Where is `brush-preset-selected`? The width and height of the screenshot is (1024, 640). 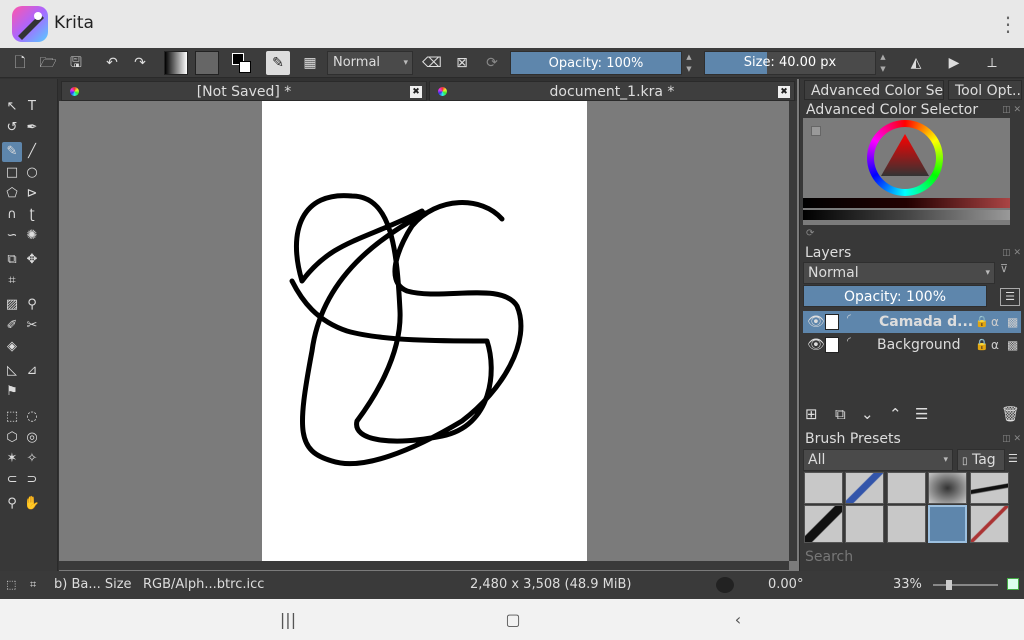
brush-preset-selected is located at coordinates (947, 524).